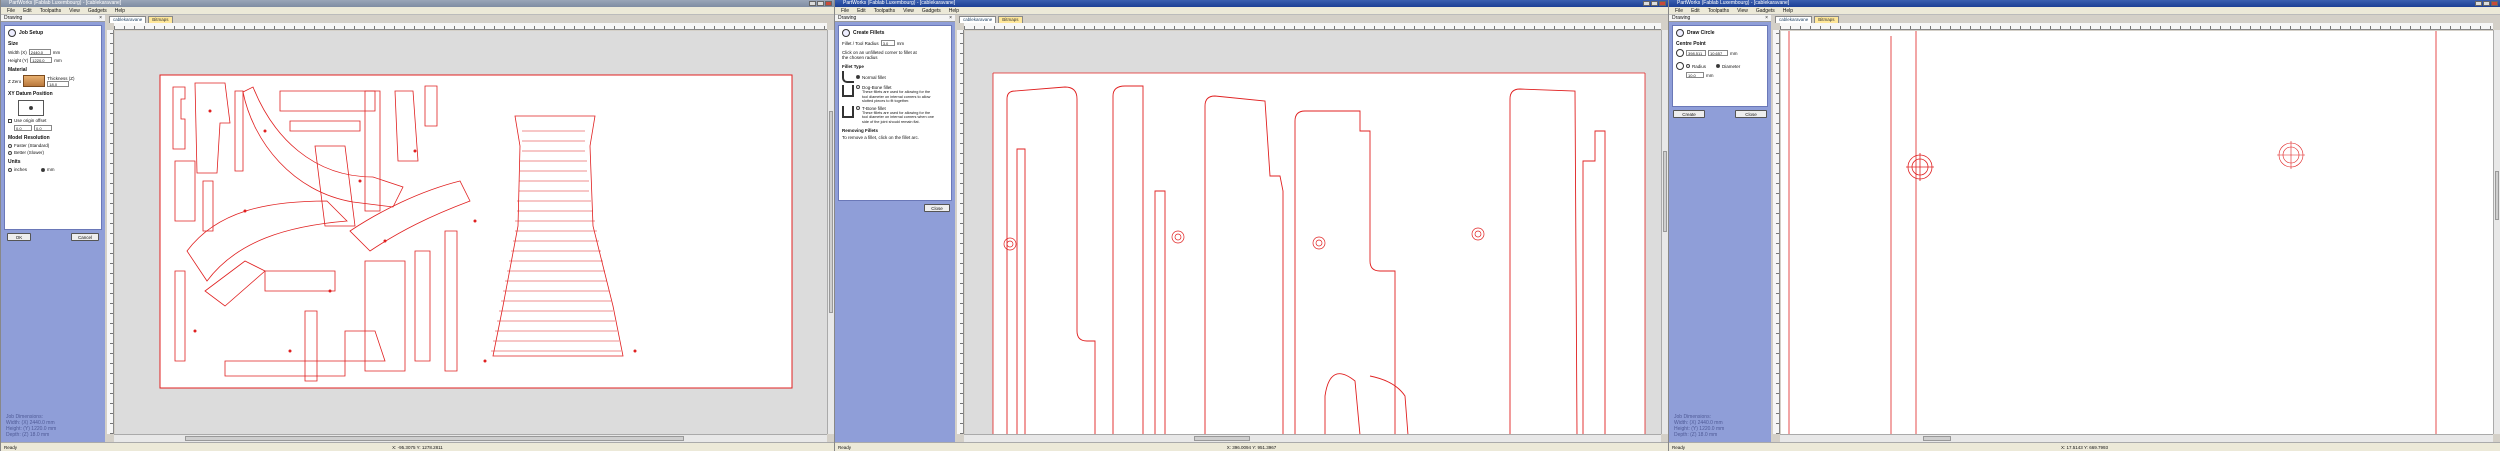  I want to click on units-mm-radio, so click(43, 169).